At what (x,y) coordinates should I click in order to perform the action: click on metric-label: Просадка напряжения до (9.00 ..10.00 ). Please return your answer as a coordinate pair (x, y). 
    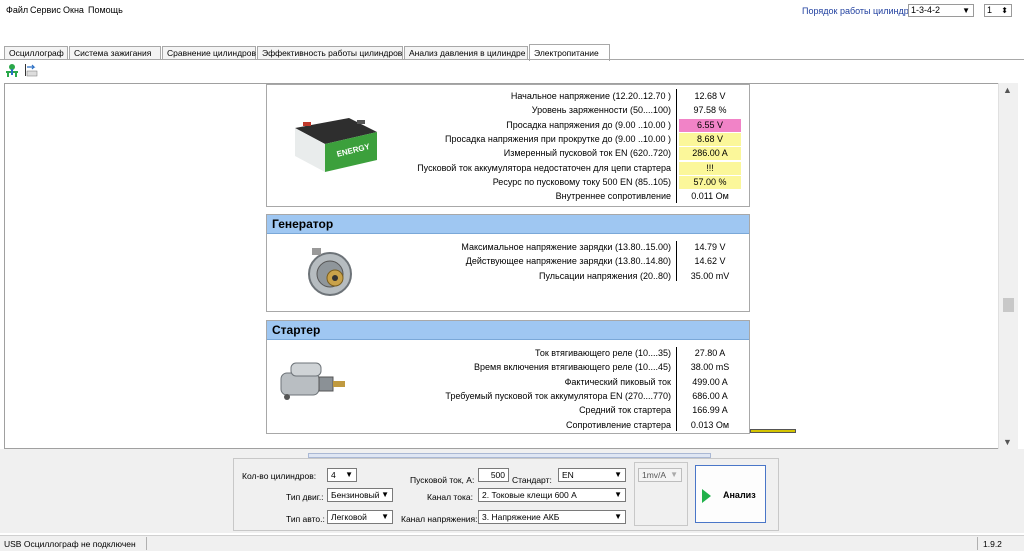
    Looking at the image, I should click on (588, 124).